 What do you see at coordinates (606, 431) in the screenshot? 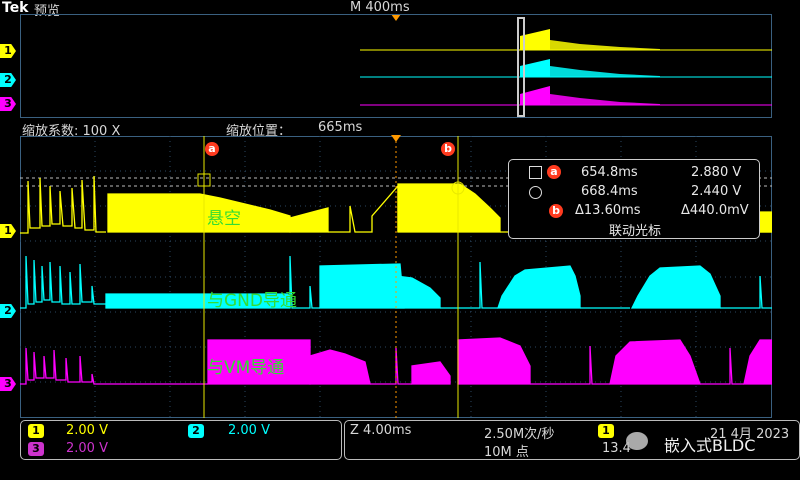
I see `trigger-source-badge: 1` at bounding box center [606, 431].